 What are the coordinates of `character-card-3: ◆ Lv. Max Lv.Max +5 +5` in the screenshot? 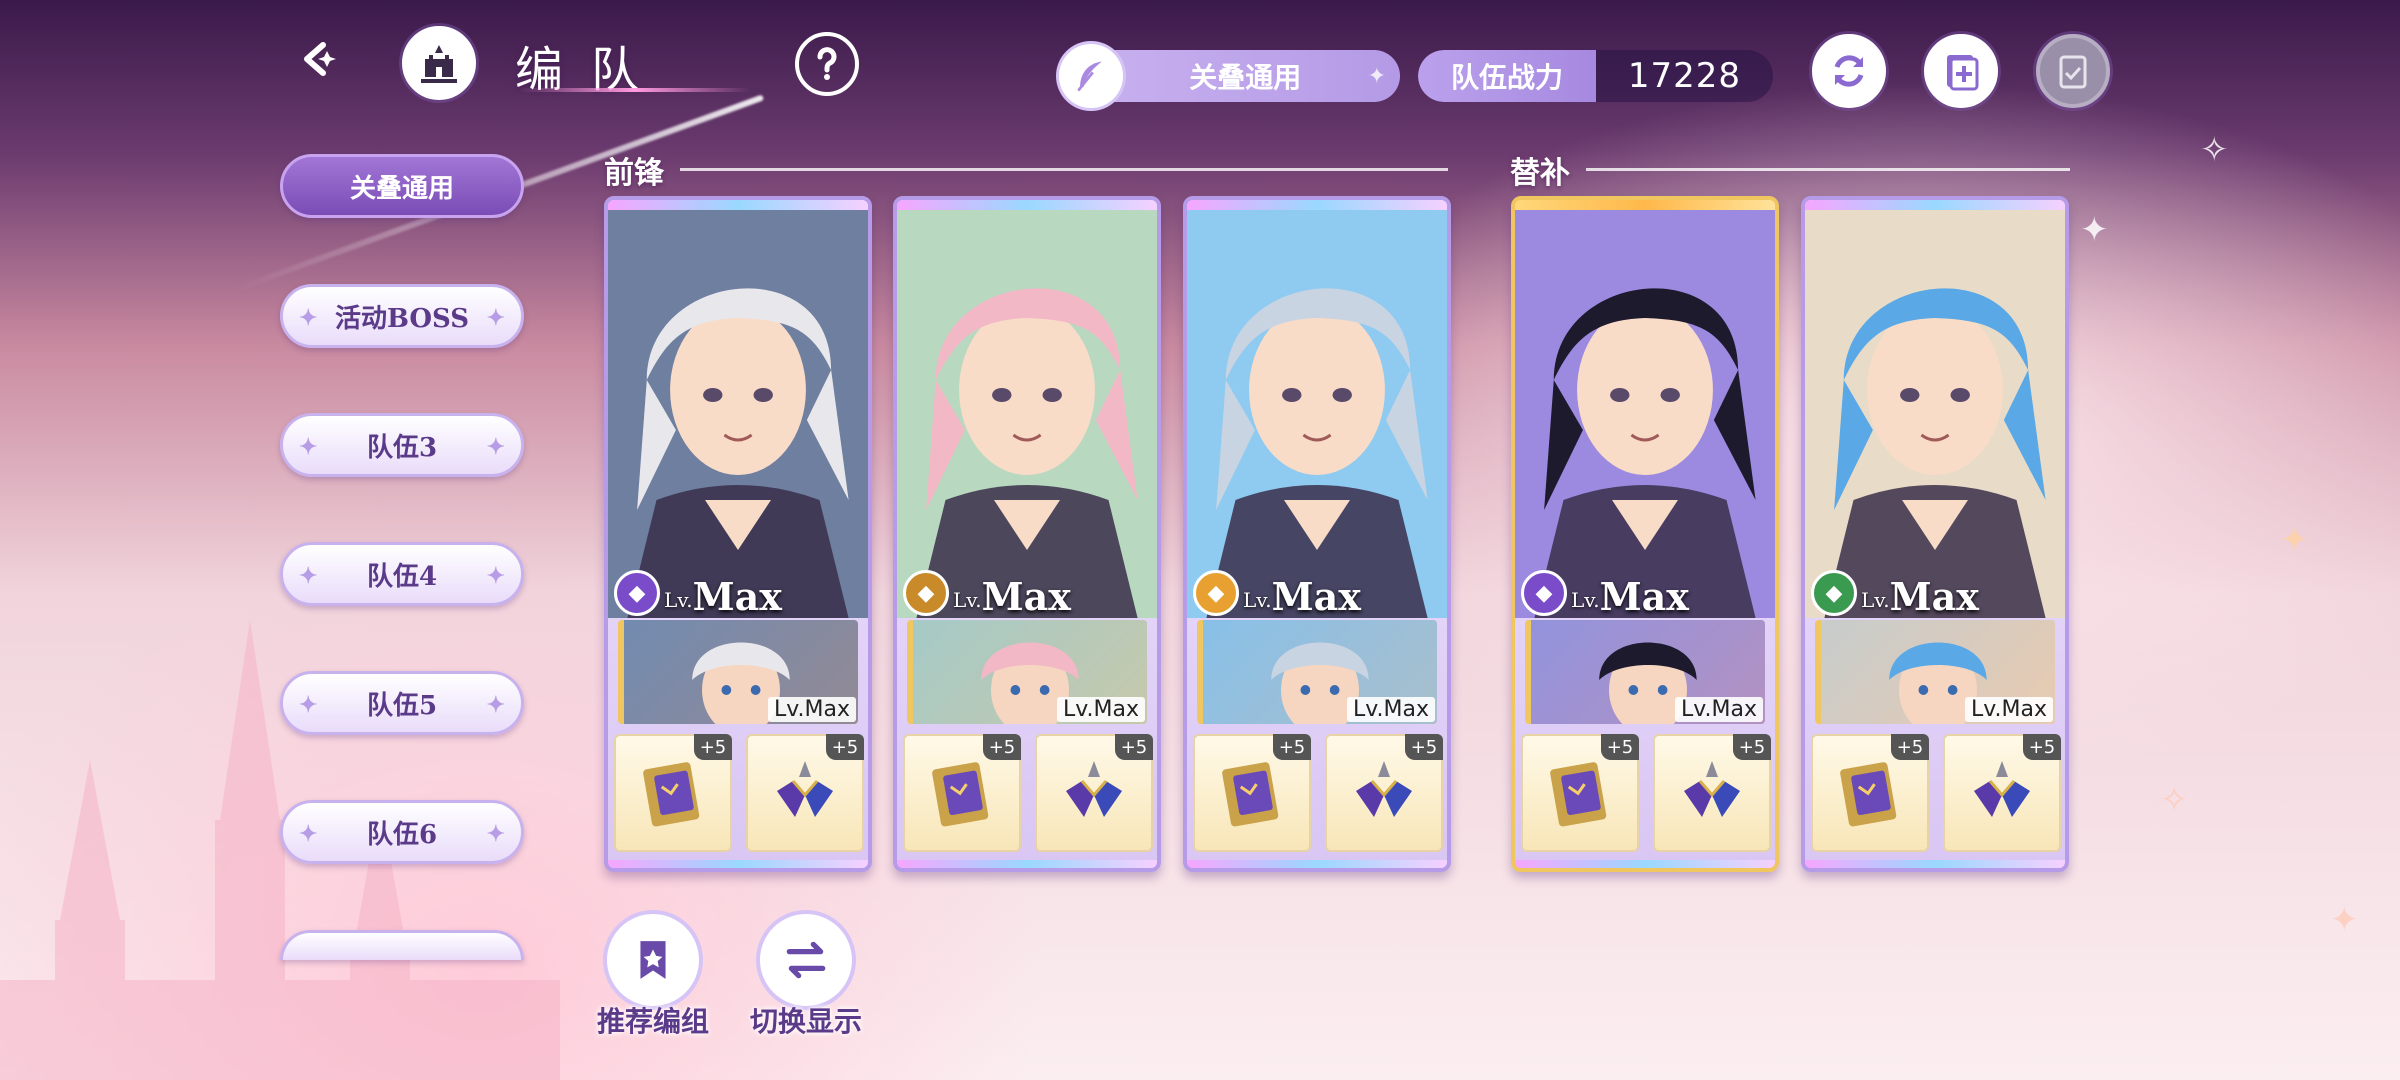 It's located at (1317, 534).